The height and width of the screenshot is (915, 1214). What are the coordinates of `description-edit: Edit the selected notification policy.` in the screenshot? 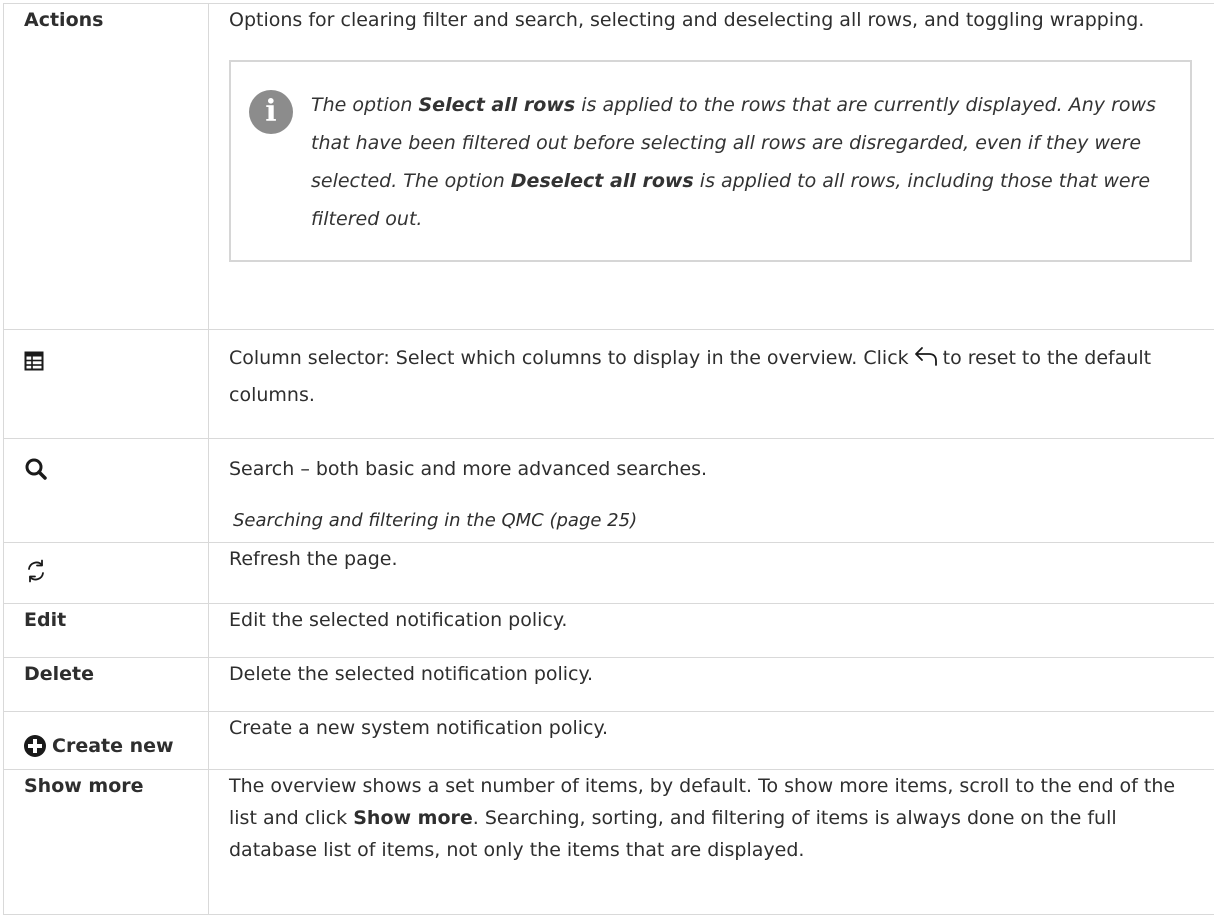 It's located at (711, 631).